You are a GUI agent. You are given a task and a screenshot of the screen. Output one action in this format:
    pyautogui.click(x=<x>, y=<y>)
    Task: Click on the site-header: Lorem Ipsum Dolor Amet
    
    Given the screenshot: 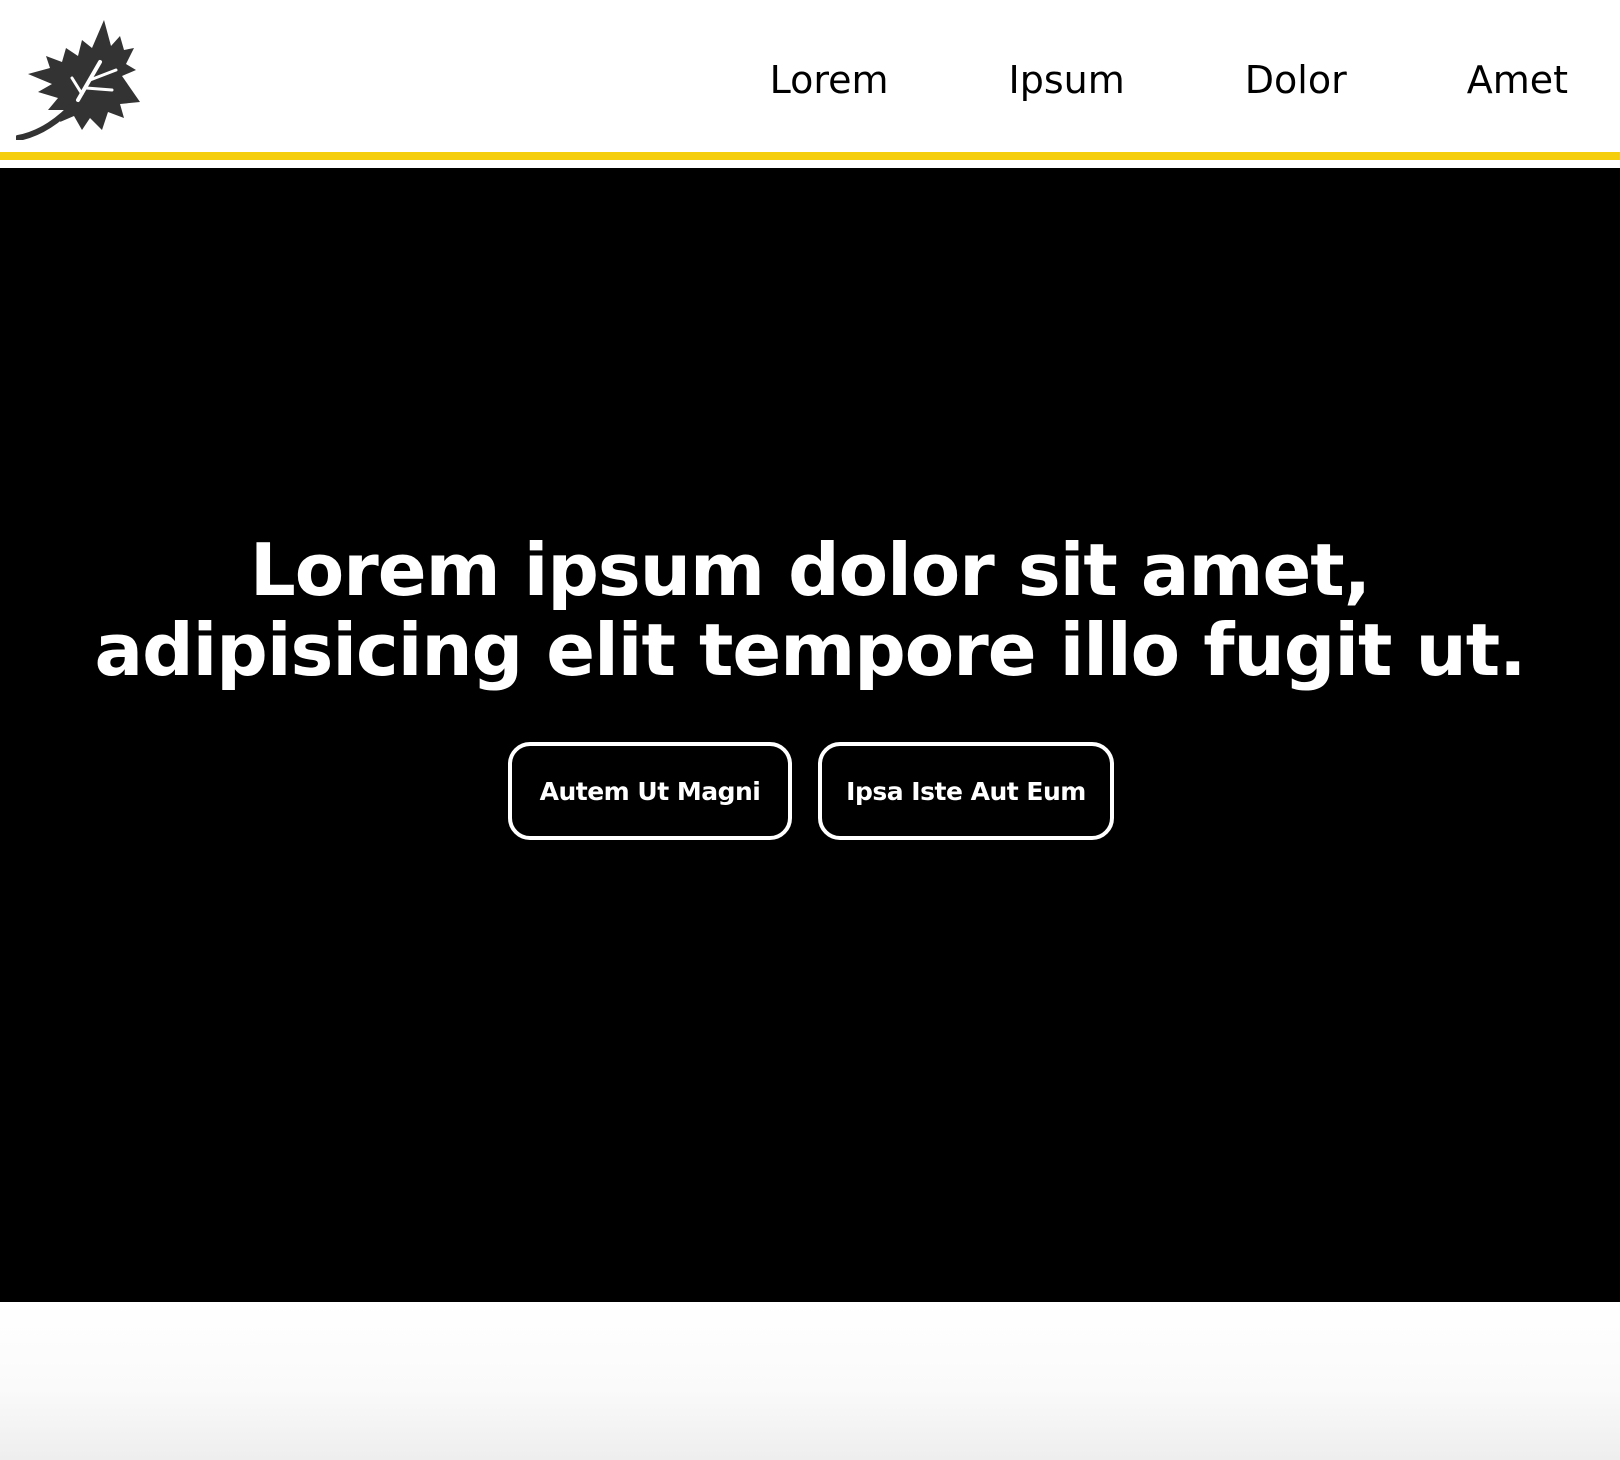 What is the action you would take?
    pyautogui.click(x=810, y=80)
    